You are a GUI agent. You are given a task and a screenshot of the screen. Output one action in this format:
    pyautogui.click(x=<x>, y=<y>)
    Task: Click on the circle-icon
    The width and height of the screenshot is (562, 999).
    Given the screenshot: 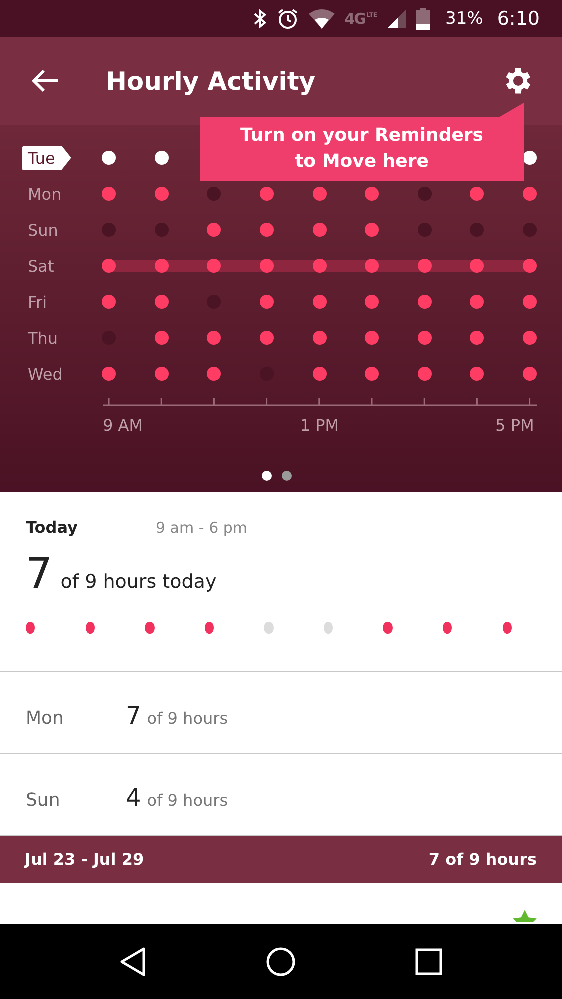 What is the action you would take?
    pyautogui.click(x=281, y=962)
    